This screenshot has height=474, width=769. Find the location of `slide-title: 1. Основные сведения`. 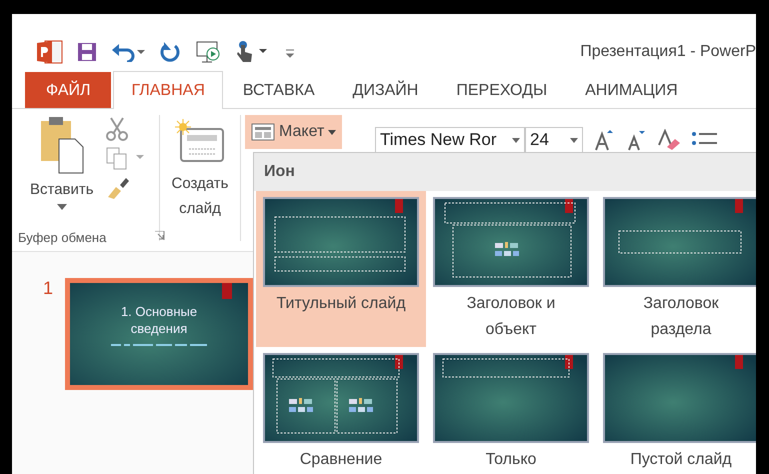

slide-title: 1. Основные сведения is located at coordinates (159, 320).